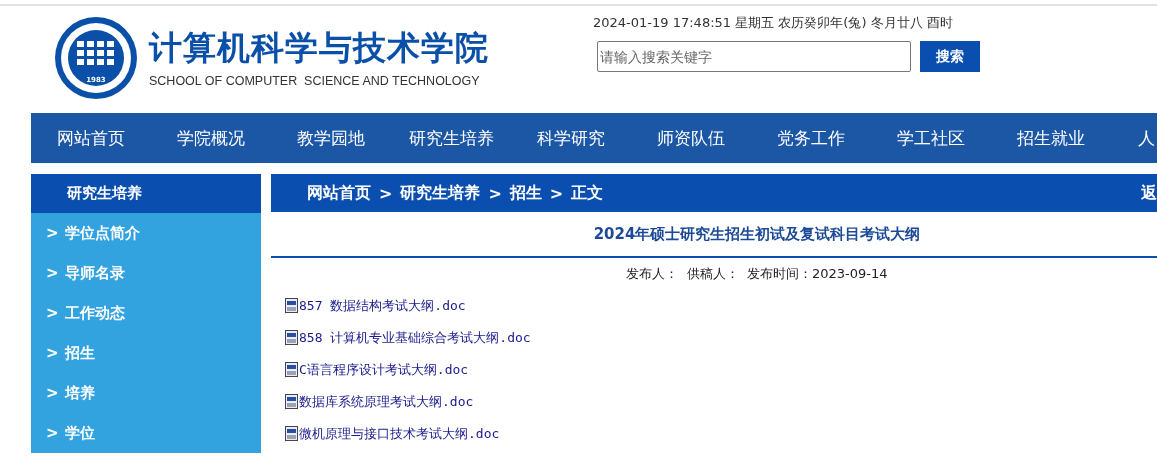 This screenshot has width=1157, height=470. I want to click on school-title: 计算机科学与技术学院, so click(319, 48).